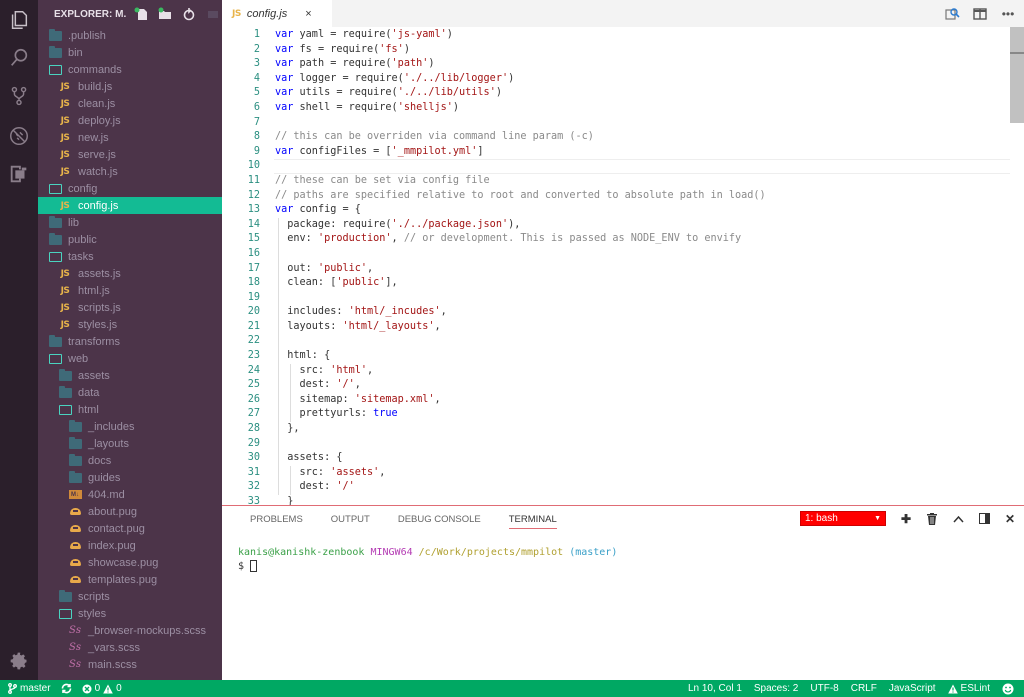  Describe the element at coordinates (130, 52) in the screenshot. I see `tree-folder: bin` at that location.